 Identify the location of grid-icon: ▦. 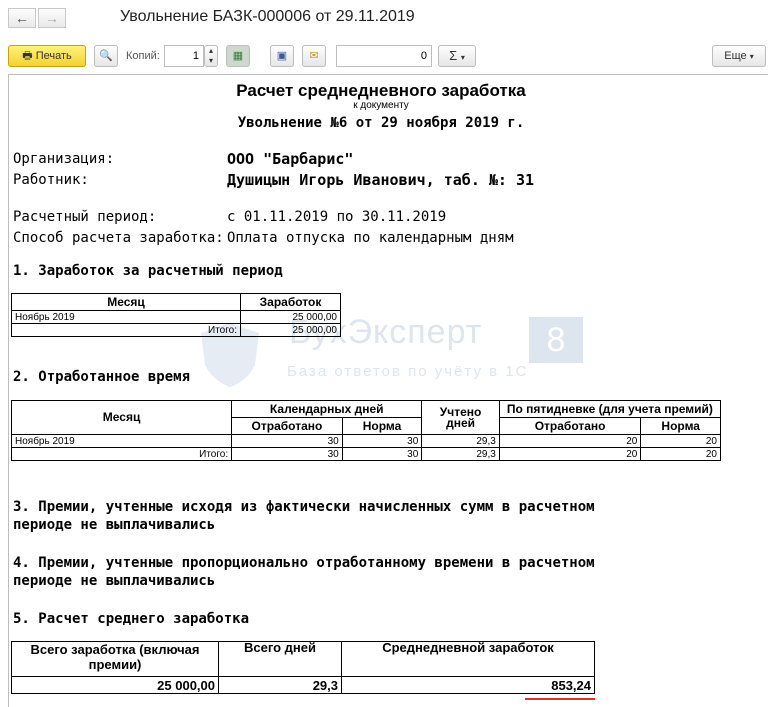
(238, 56).